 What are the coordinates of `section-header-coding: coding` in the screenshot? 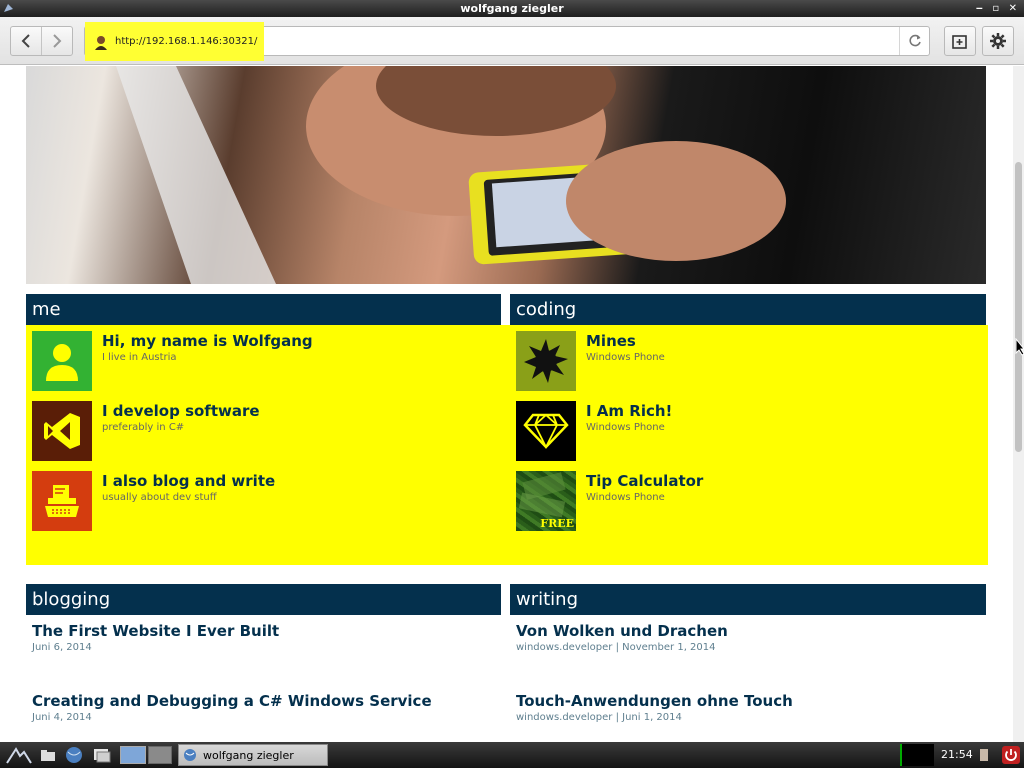 It's located at (748, 309).